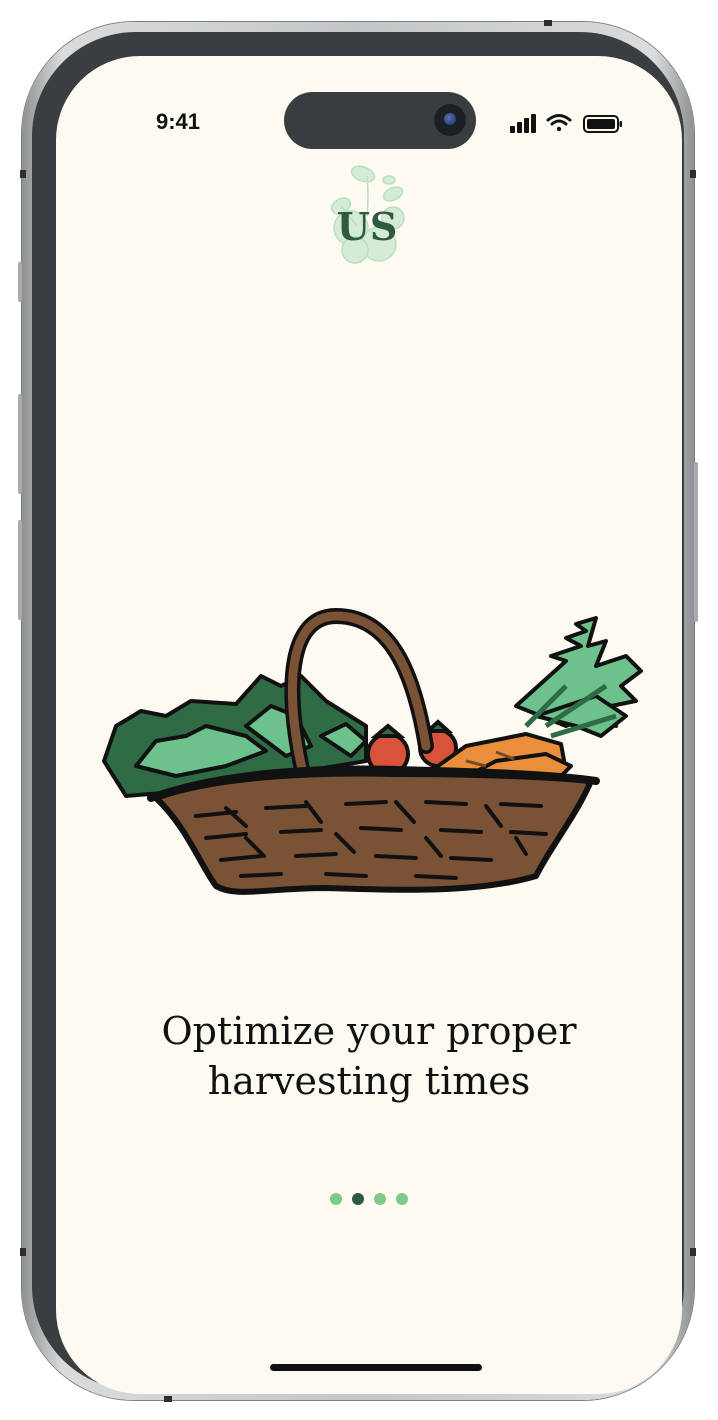 The height and width of the screenshot is (1420, 718). I want to click on status-bar: 9:41, so click(369, 106).